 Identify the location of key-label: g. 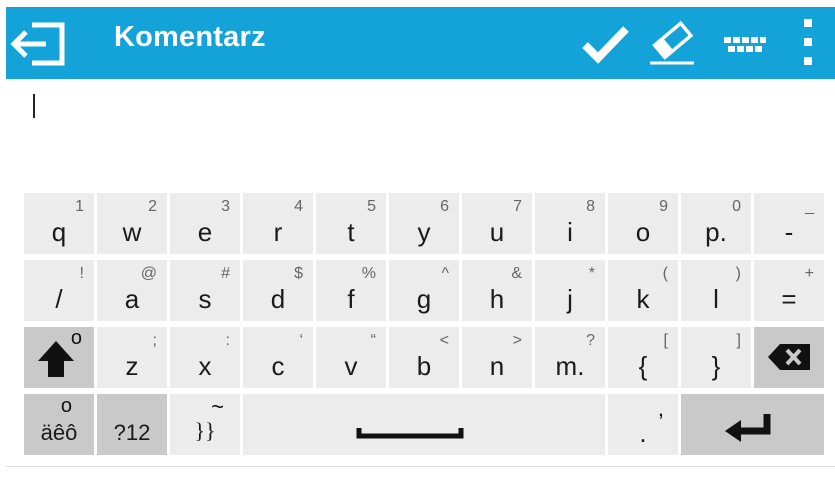
(424, 299).